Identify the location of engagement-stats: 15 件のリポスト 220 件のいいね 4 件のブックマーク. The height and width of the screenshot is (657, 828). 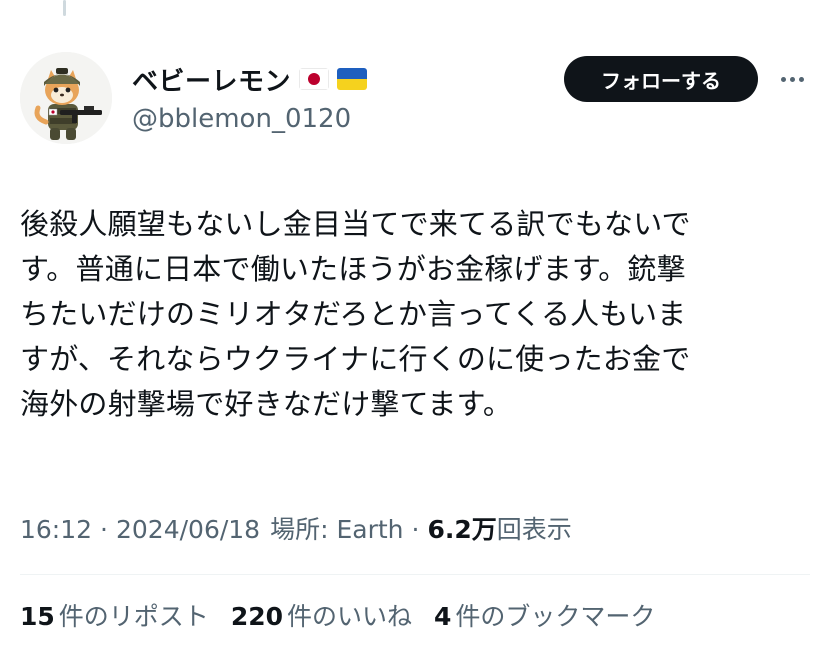
(337, 615).